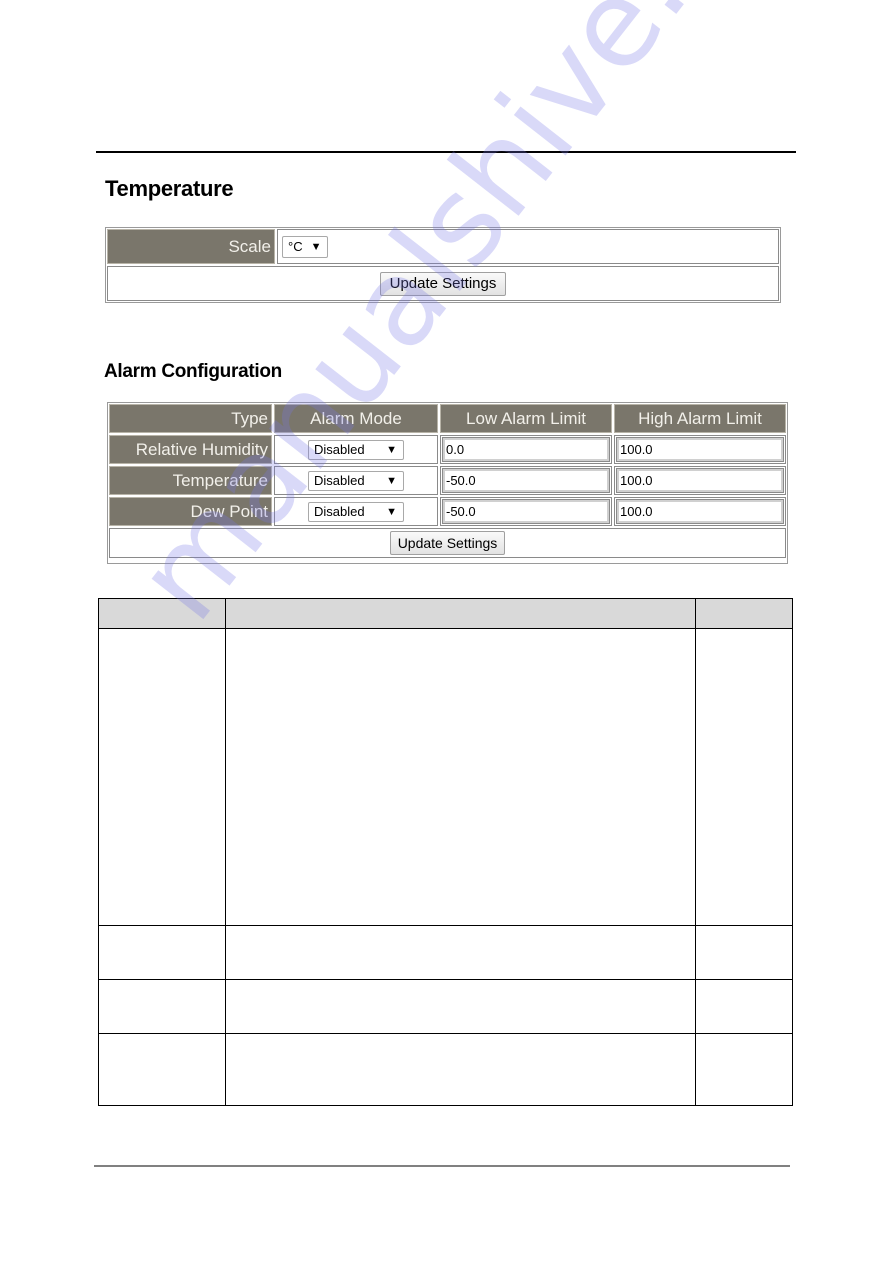 The image size is (893, 1263). I want to click on high-alarm-limit-input-relative-humidity, so click(700, 449).